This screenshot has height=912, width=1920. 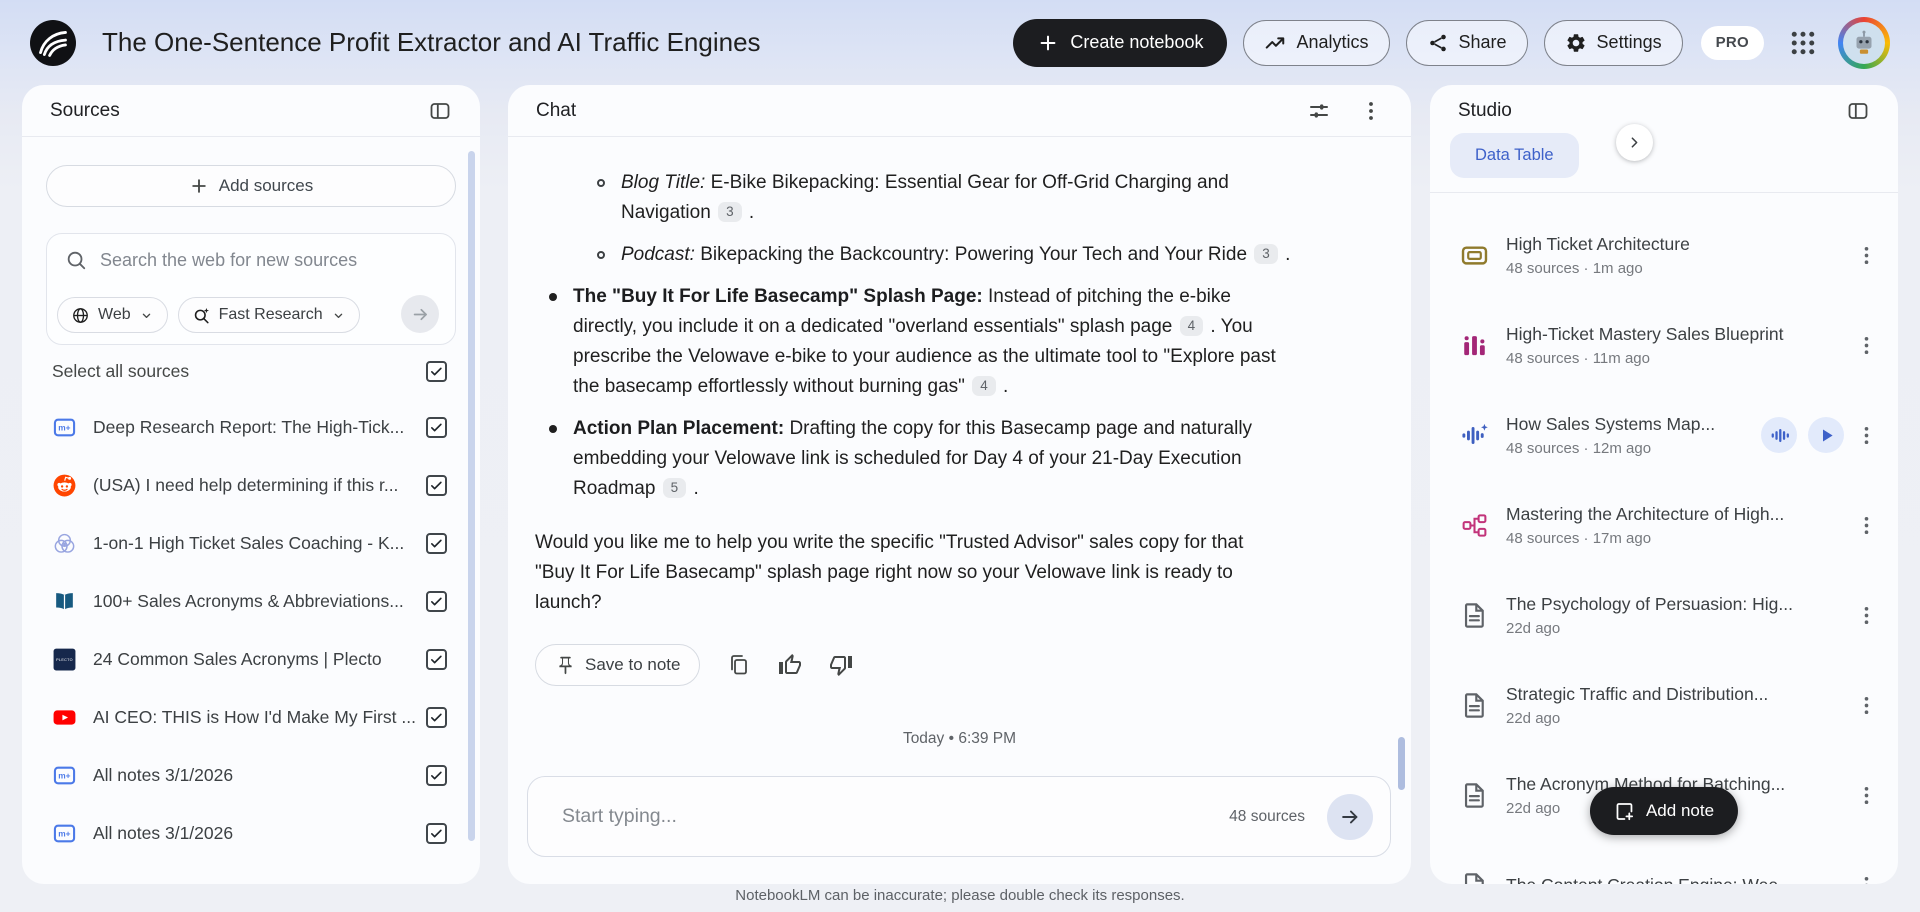 What do you see at coordinates (1864, 42) in the screenshot?
I see `account-avatar` at bounding box center [1864, 42].